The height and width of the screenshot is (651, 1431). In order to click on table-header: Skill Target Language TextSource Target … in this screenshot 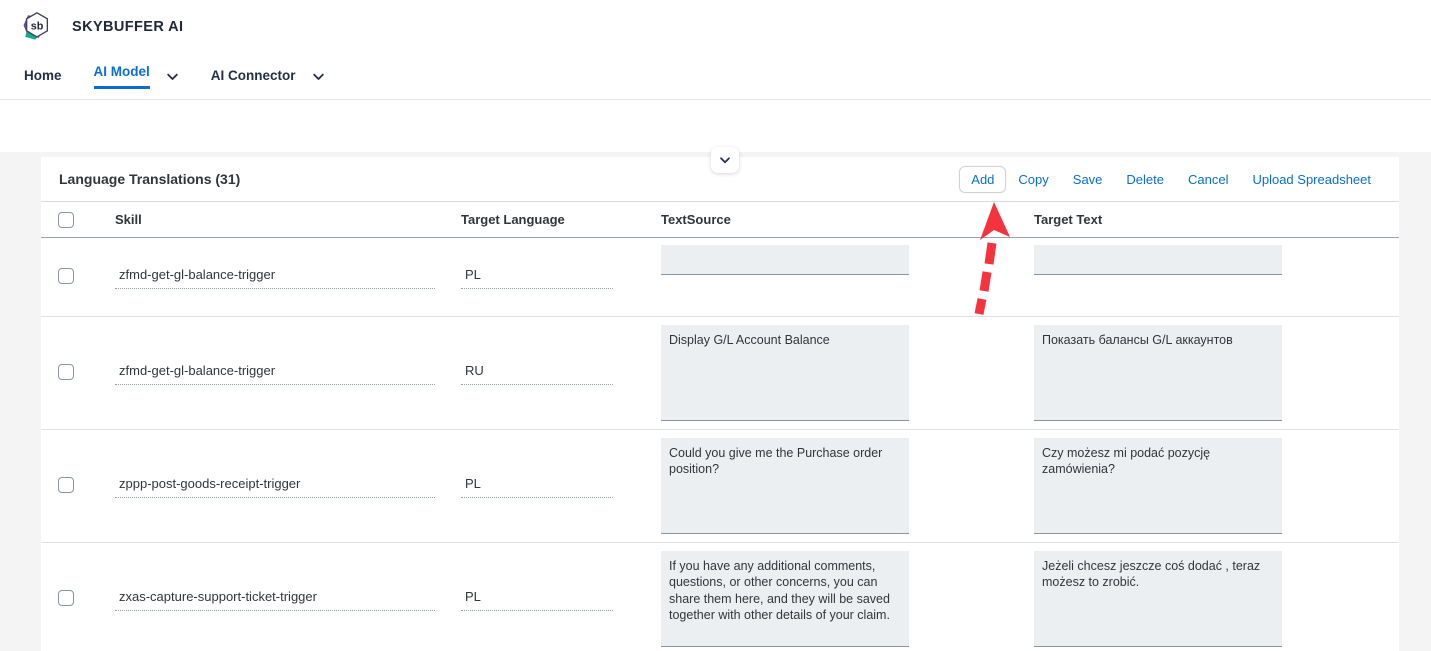, I will do `click(720, 220)`.